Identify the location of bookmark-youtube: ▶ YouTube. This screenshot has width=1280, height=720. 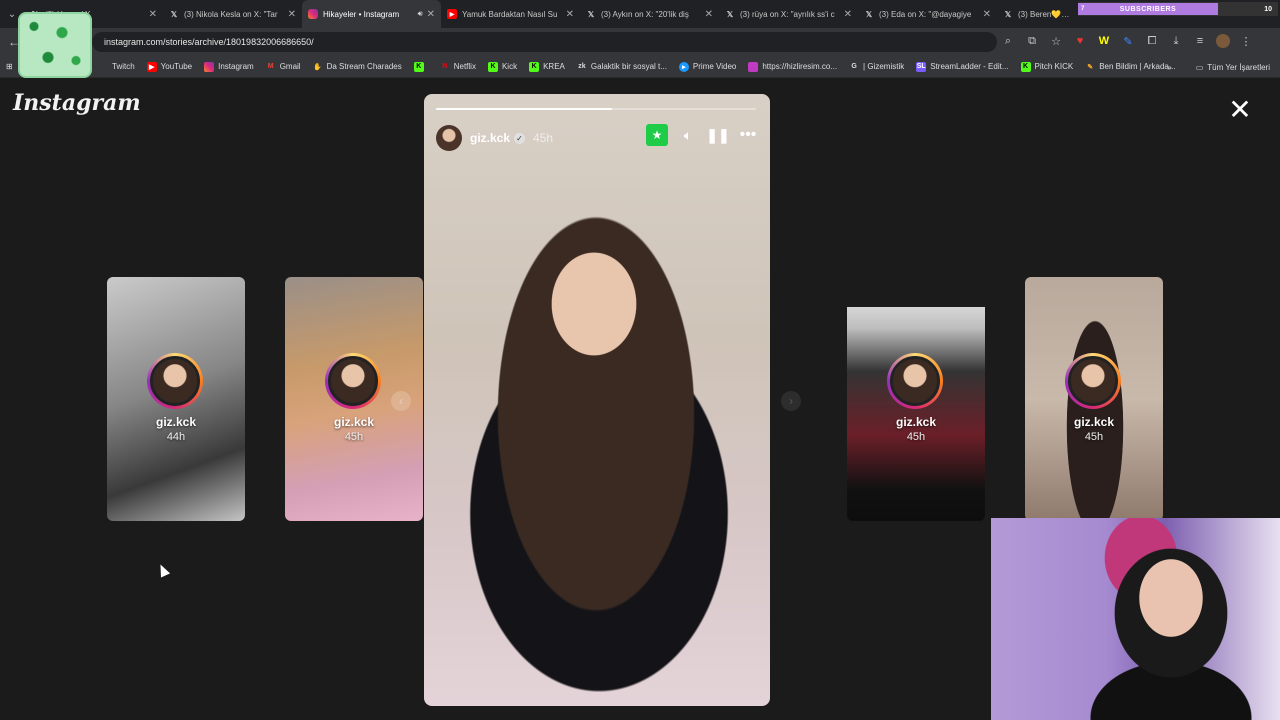
(169, 66).